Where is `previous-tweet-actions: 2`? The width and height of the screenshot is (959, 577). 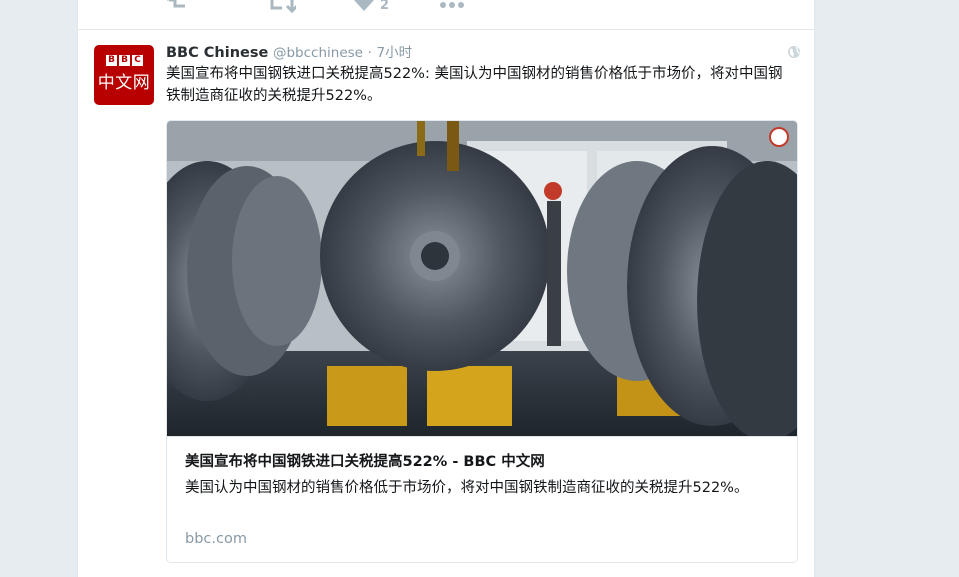 previous-tweet-actions: 2 is located at coordinates (366, 7).